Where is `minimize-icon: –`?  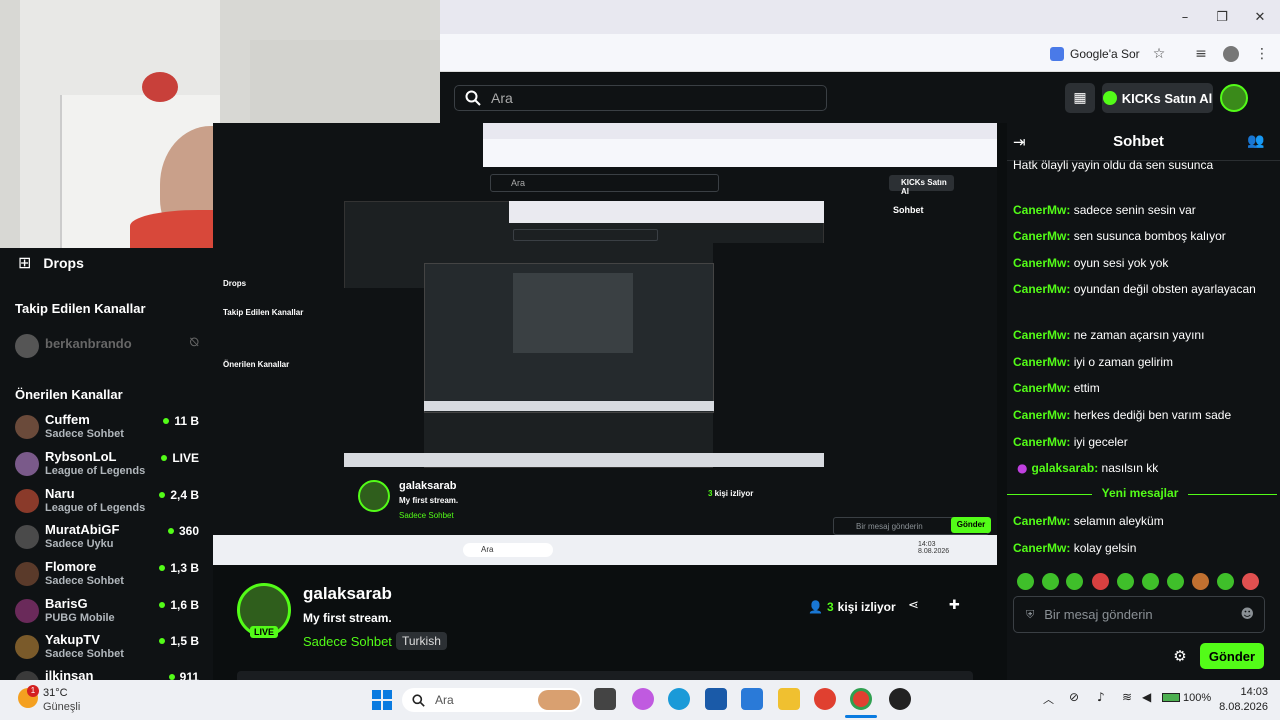 minimize-icon: – is located at coordinates (1185, 17).